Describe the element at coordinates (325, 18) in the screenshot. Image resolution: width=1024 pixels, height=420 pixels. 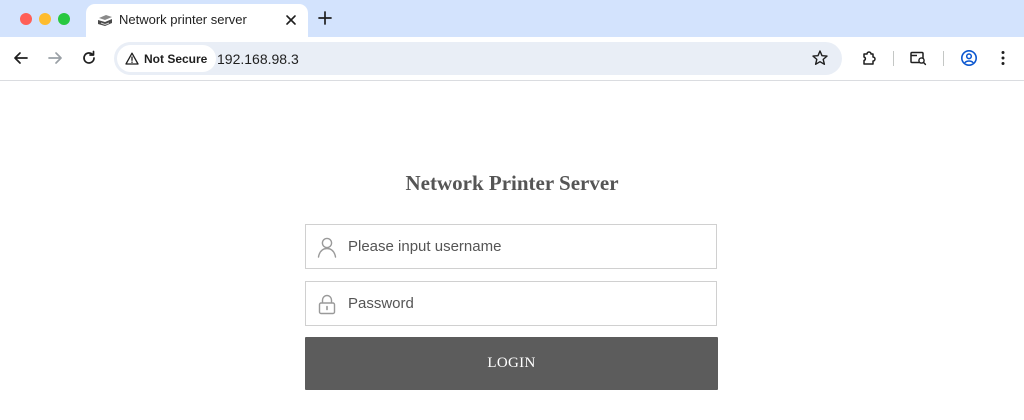
I see `new-tab-icon` at that location.